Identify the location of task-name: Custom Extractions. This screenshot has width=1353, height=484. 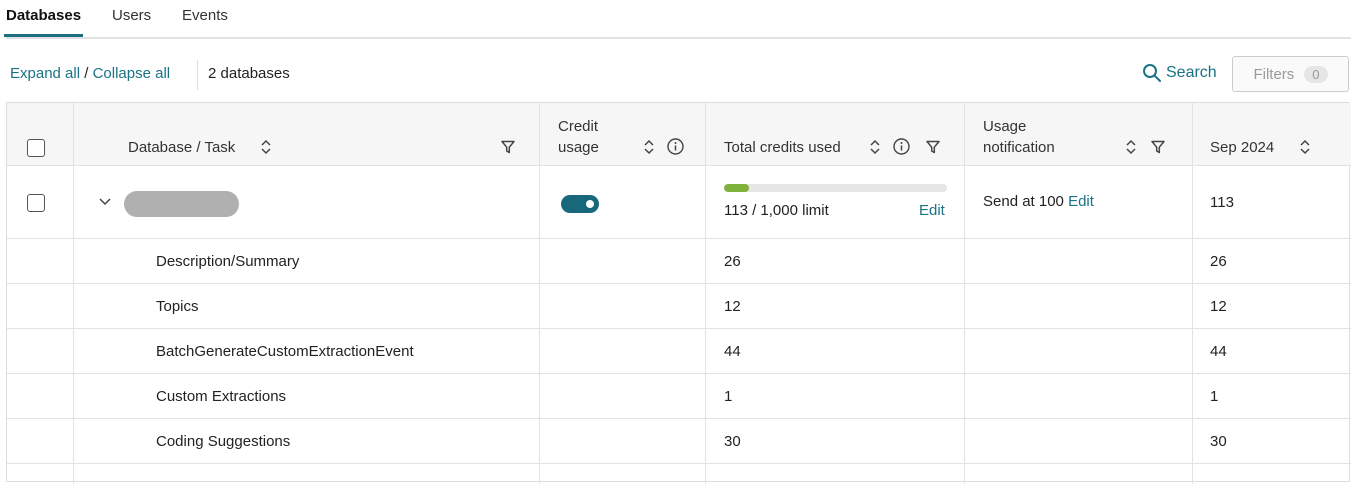
(221, 396).